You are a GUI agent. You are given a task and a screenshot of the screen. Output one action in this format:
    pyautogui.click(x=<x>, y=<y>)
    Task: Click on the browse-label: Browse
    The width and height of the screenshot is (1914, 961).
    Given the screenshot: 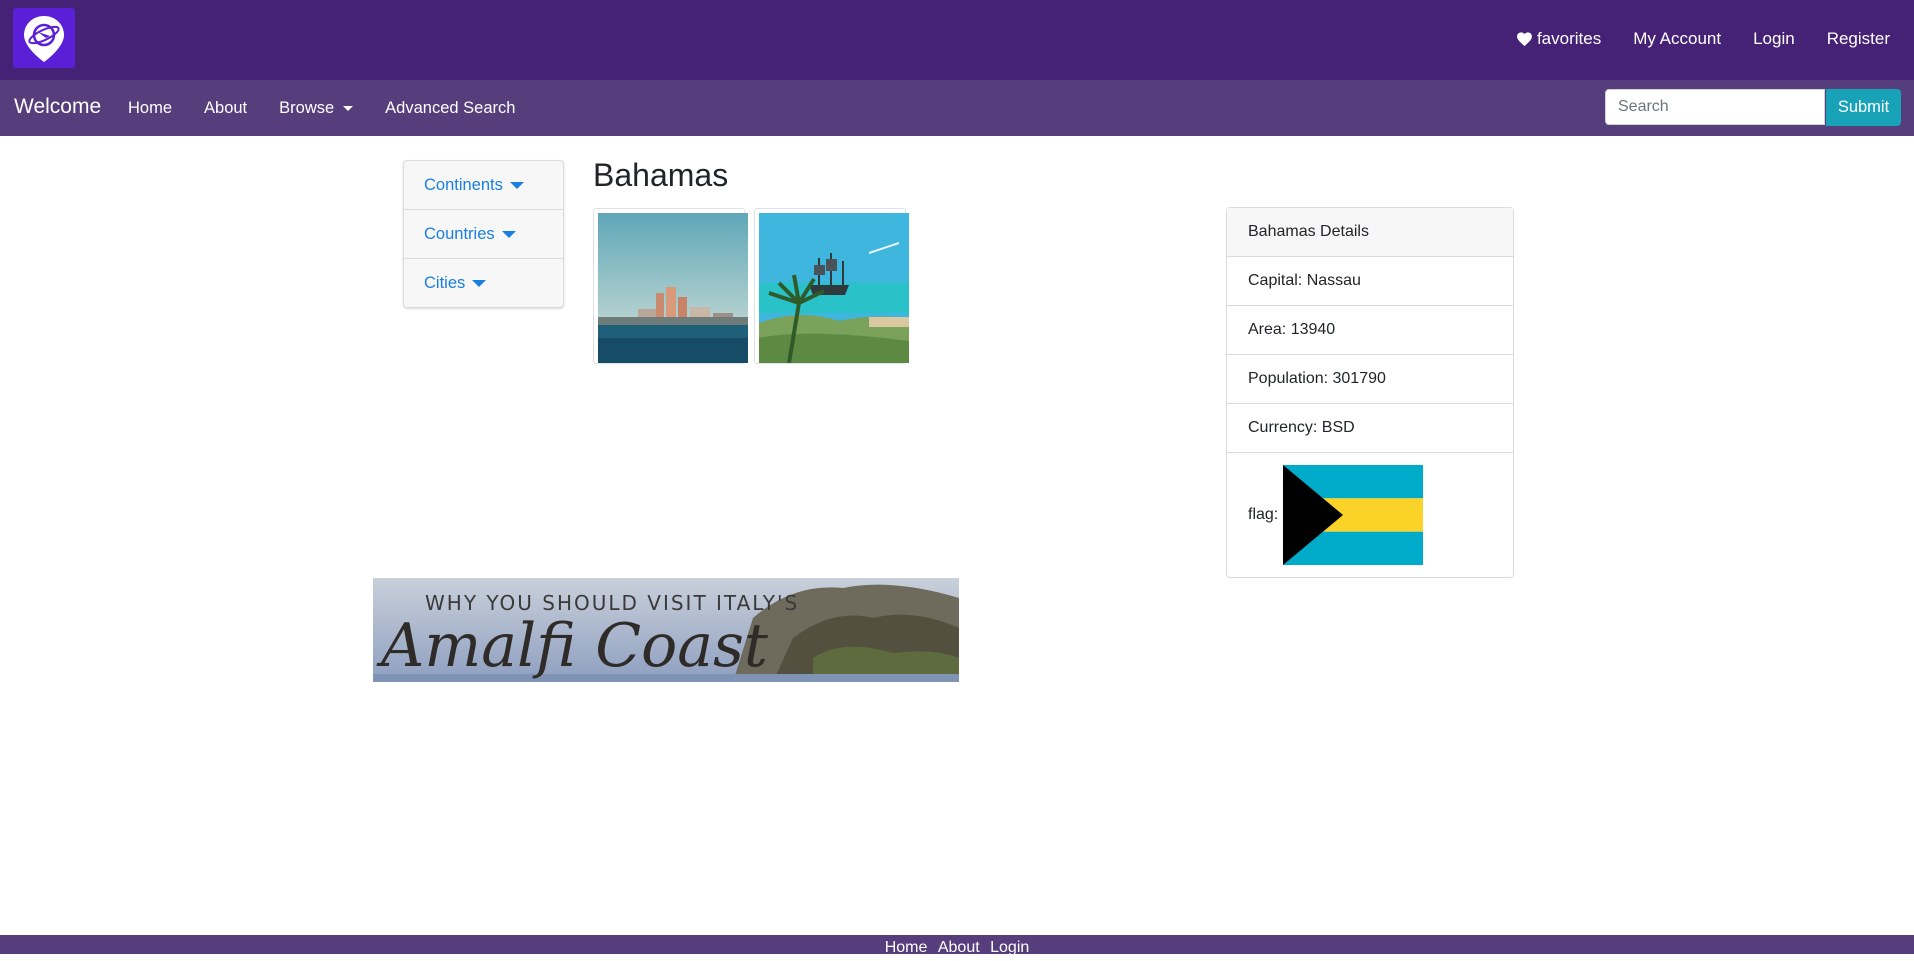 What is the action you would take?
    pyautogui.click(x=307, y=107)
    